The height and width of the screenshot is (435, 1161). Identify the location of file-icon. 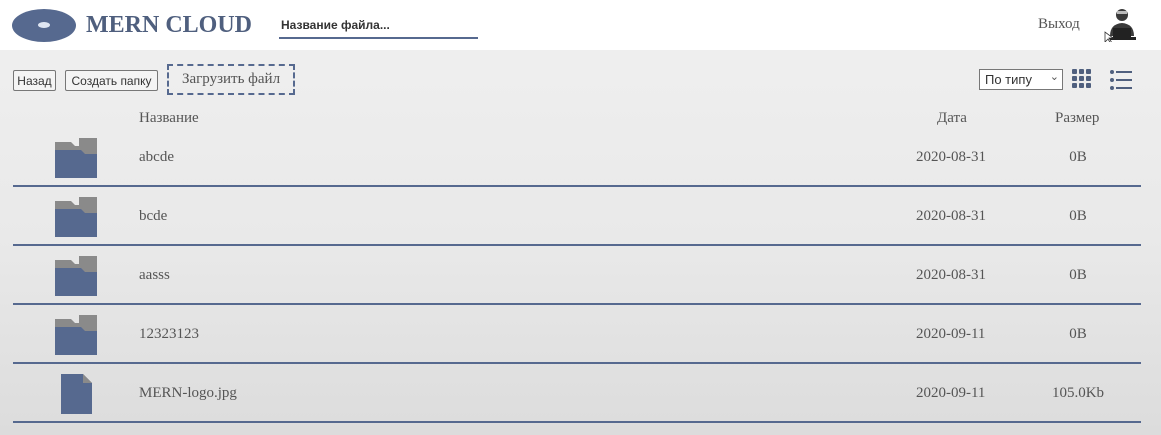
(76, 394).